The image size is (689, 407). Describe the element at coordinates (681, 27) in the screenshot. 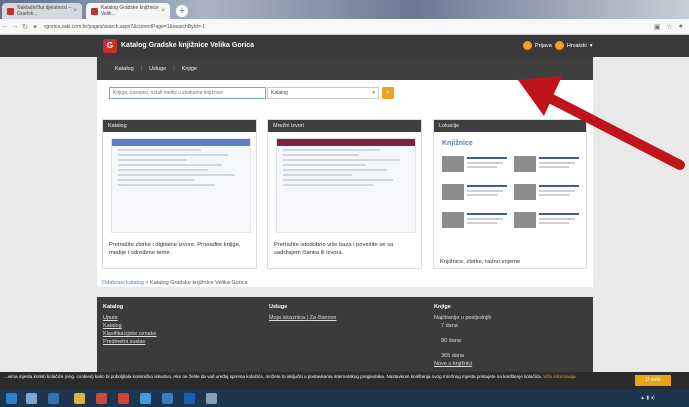

I see `account-icon: ●` at that location.